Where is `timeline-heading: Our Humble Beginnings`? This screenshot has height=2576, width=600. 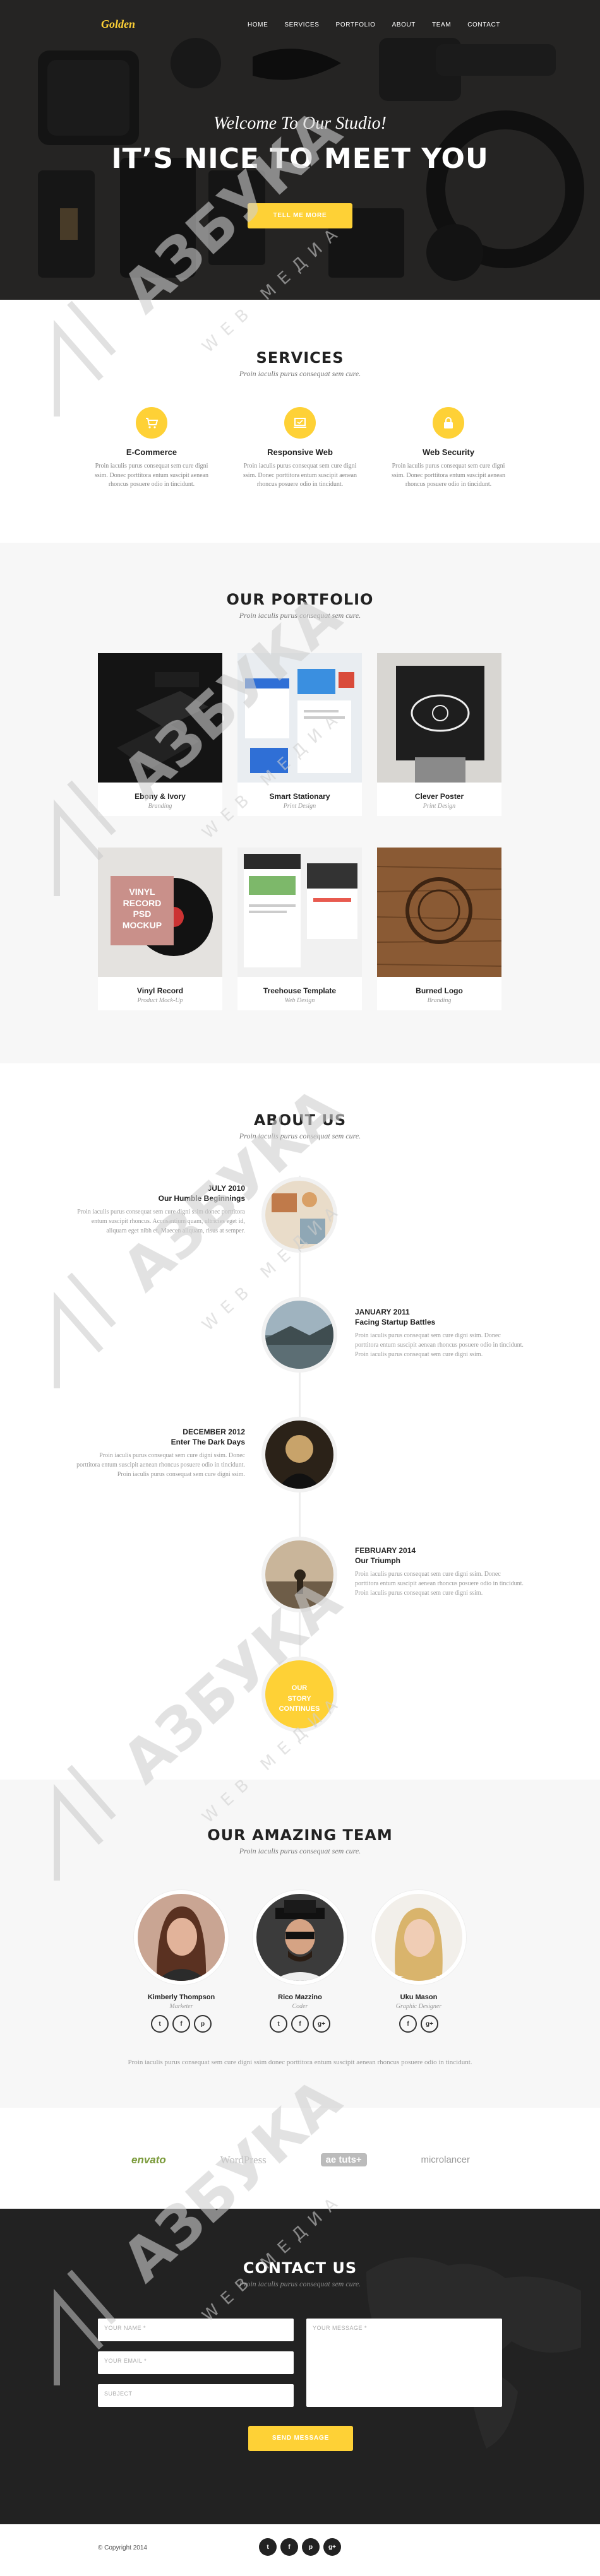 timeline-heading: Our Humble Beginnings is located at coordinates (201, 1198).